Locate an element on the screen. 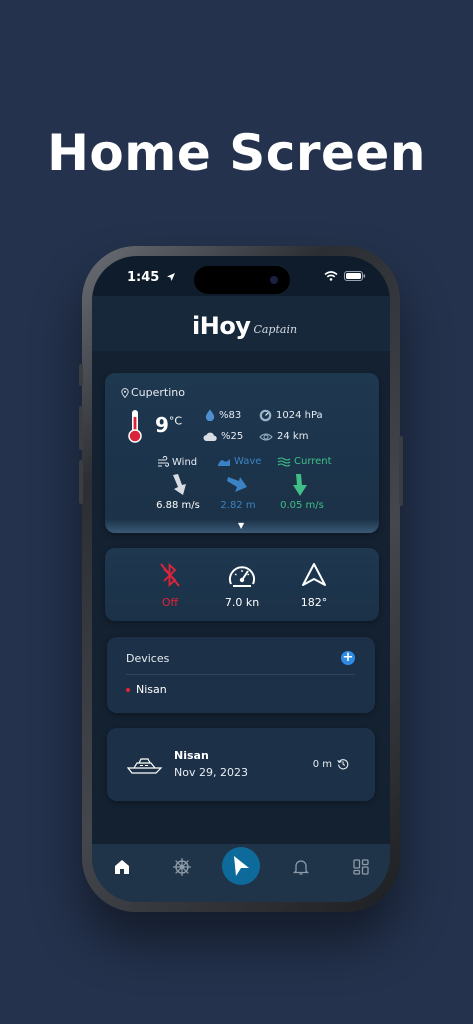 The image size is (473, 1024). weather-expand-bar: ▼ is located at coordinates (242, 526).